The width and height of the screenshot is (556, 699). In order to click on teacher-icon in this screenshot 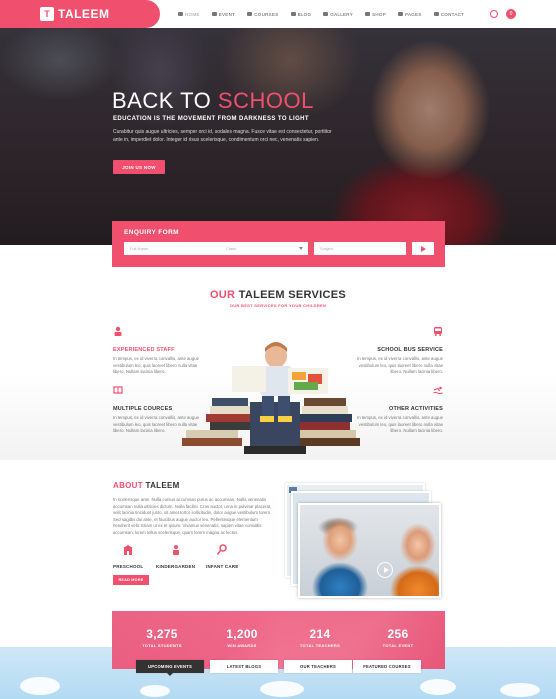, I will do `click(118, 331)`.